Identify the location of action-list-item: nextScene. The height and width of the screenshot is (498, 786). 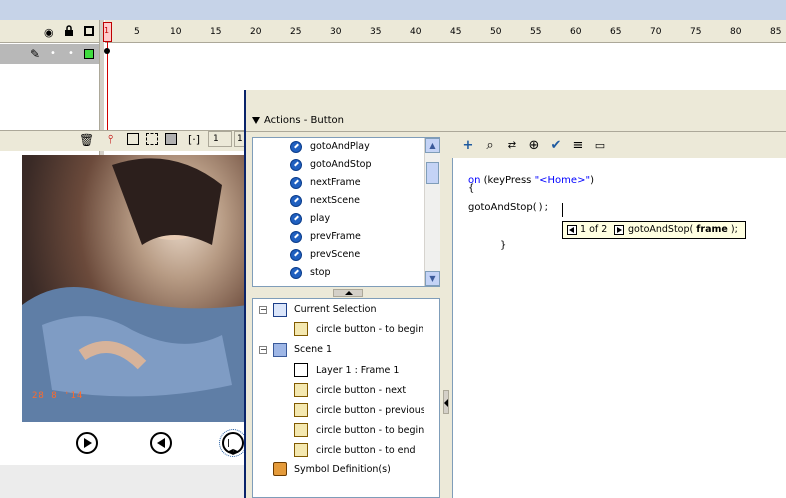
(335, 200).